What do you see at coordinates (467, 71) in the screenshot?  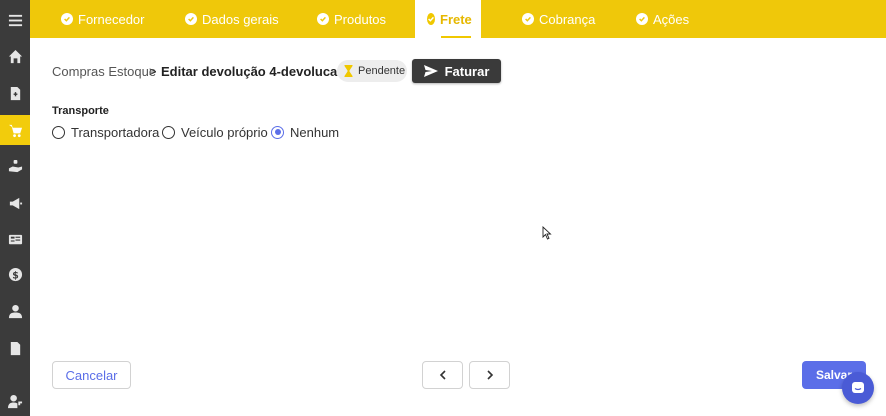 I see `faturar-button-label: Faturar` at bounding box center [467, 71].